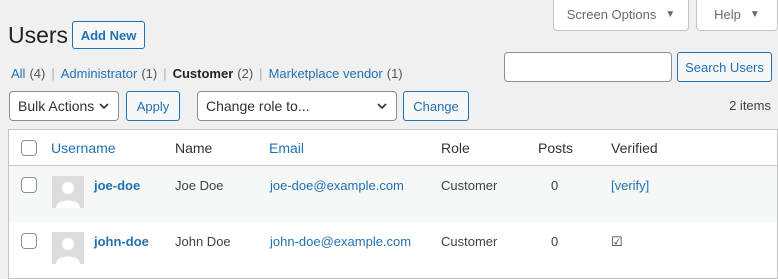 The width and height of the screenshot is (778, 279). Describe the element at coordinates (455, 148) in the screenshot. I see `column-role: Role` at that location.